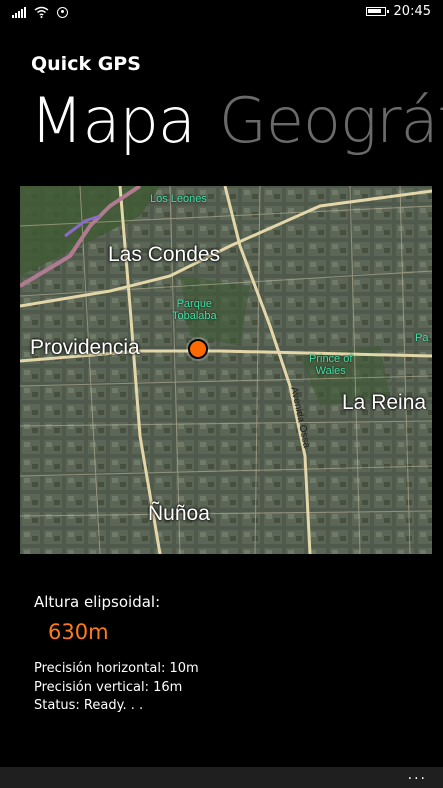 The width and height of the screenshot is (443, 788). I want to click on map-label-la-reina: La Reina, so click(384, 402).